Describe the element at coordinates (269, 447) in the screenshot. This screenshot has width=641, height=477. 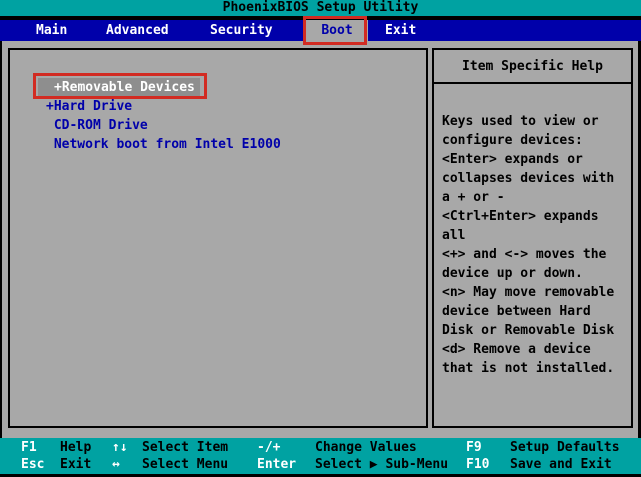
I see `footer-key-minus-plus: -/+` at that location.